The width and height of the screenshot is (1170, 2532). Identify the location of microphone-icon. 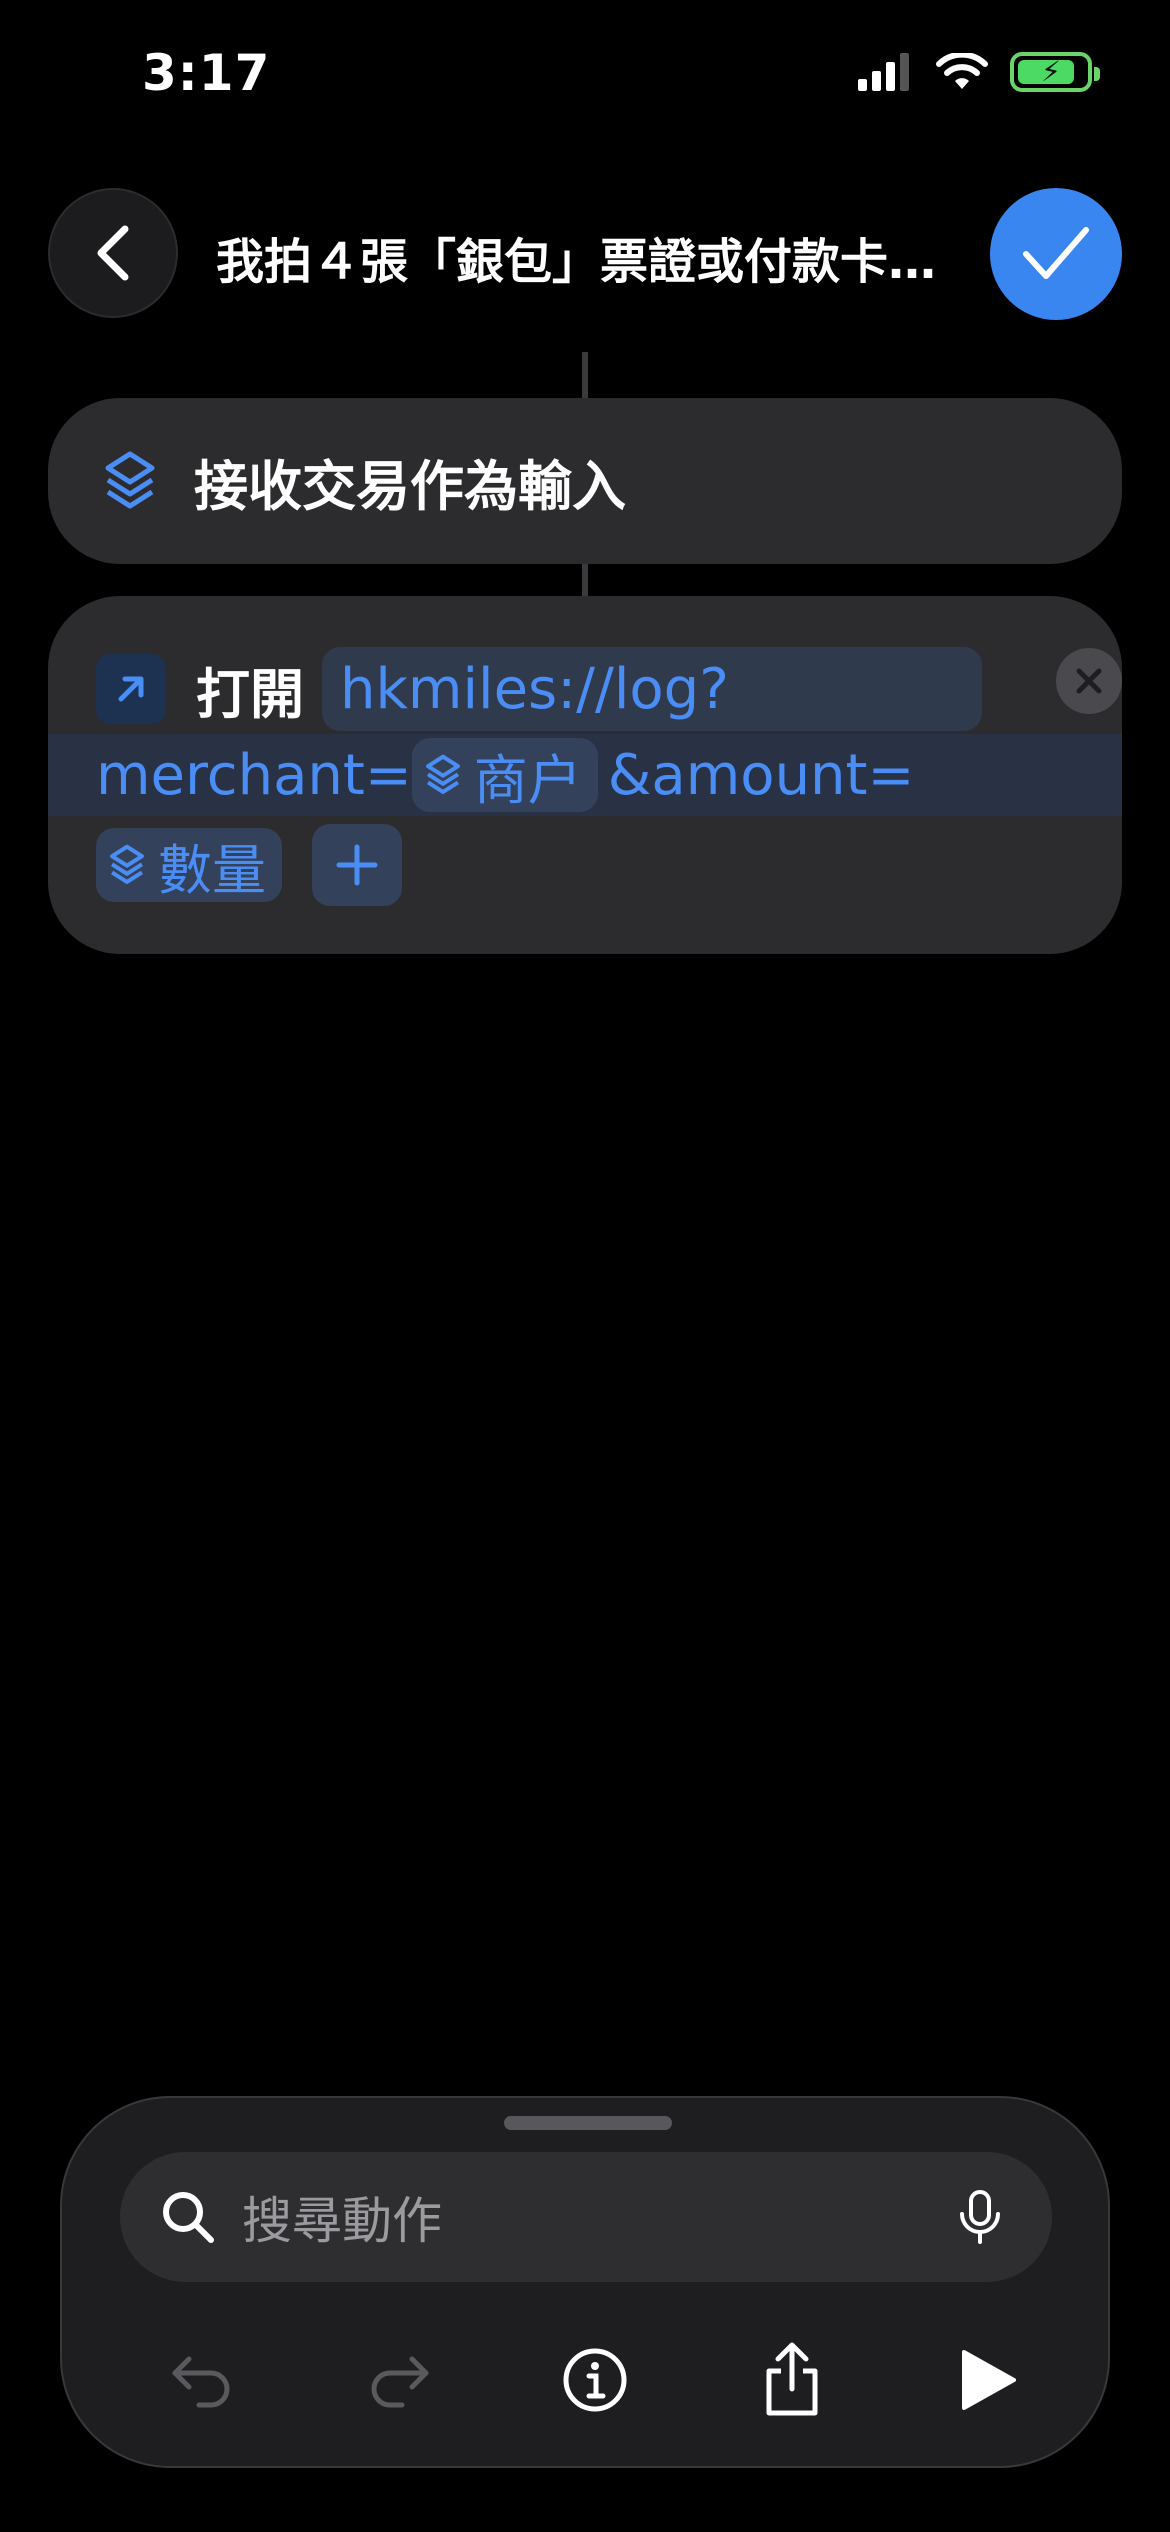
(980, 2218).